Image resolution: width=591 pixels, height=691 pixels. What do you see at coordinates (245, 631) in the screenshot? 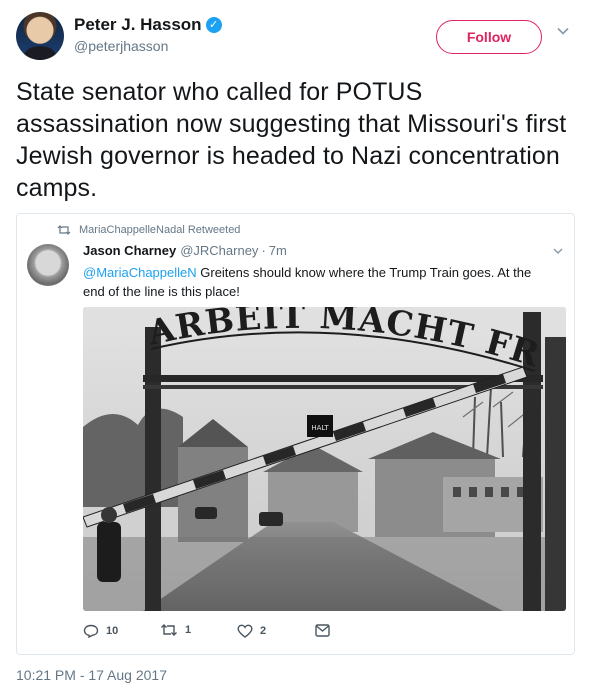
I see `like-icon` at bounding box center [245, 631].